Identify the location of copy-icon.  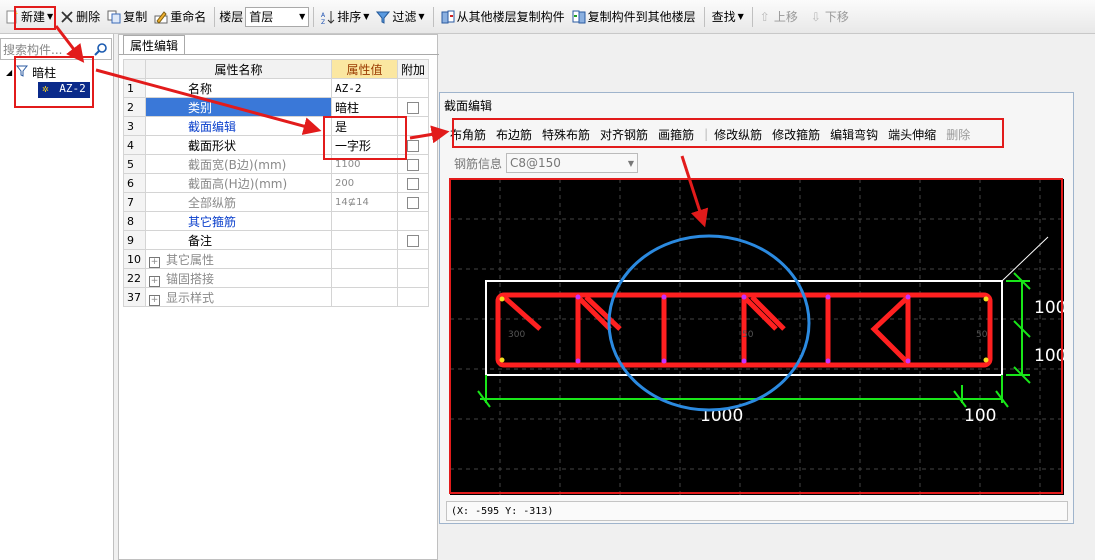
(114, 17).